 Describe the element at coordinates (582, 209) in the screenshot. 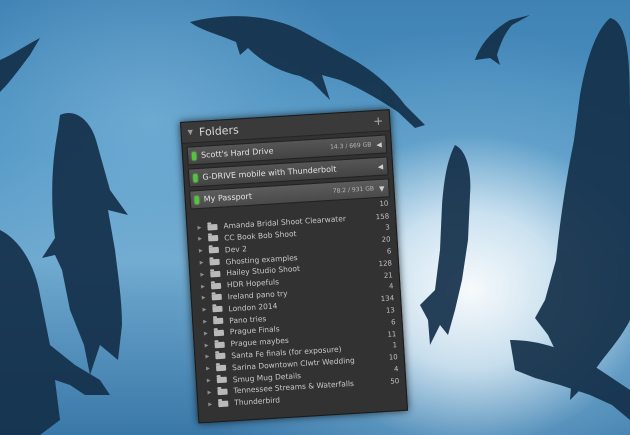

I see `shark-right-large` at that location.